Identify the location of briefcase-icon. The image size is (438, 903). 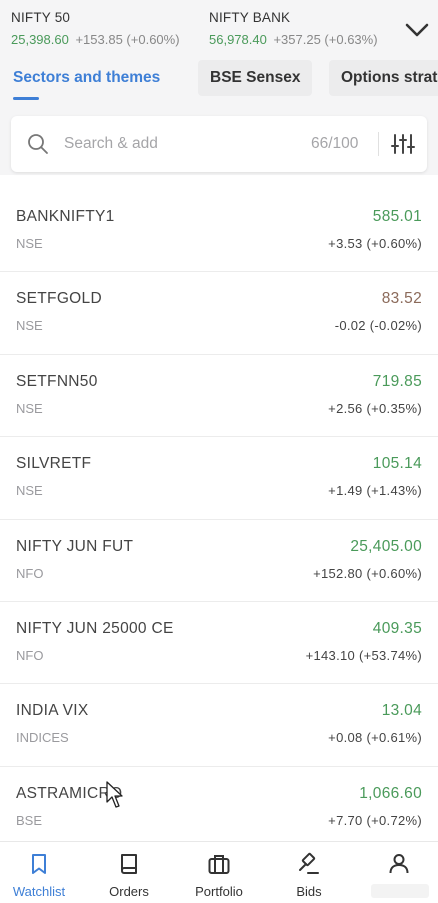
(219, 864).